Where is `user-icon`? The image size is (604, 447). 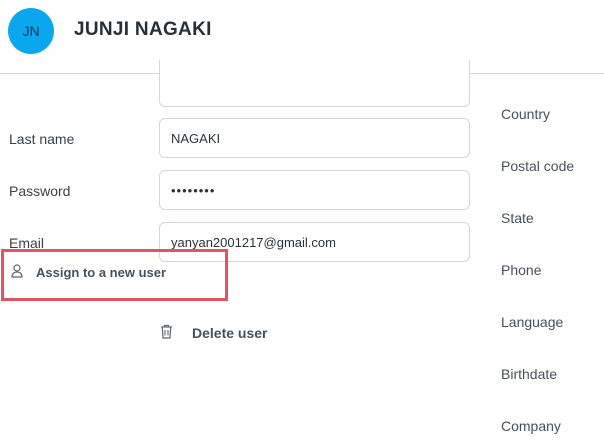 user-icon is located at coordinates (17, 272).